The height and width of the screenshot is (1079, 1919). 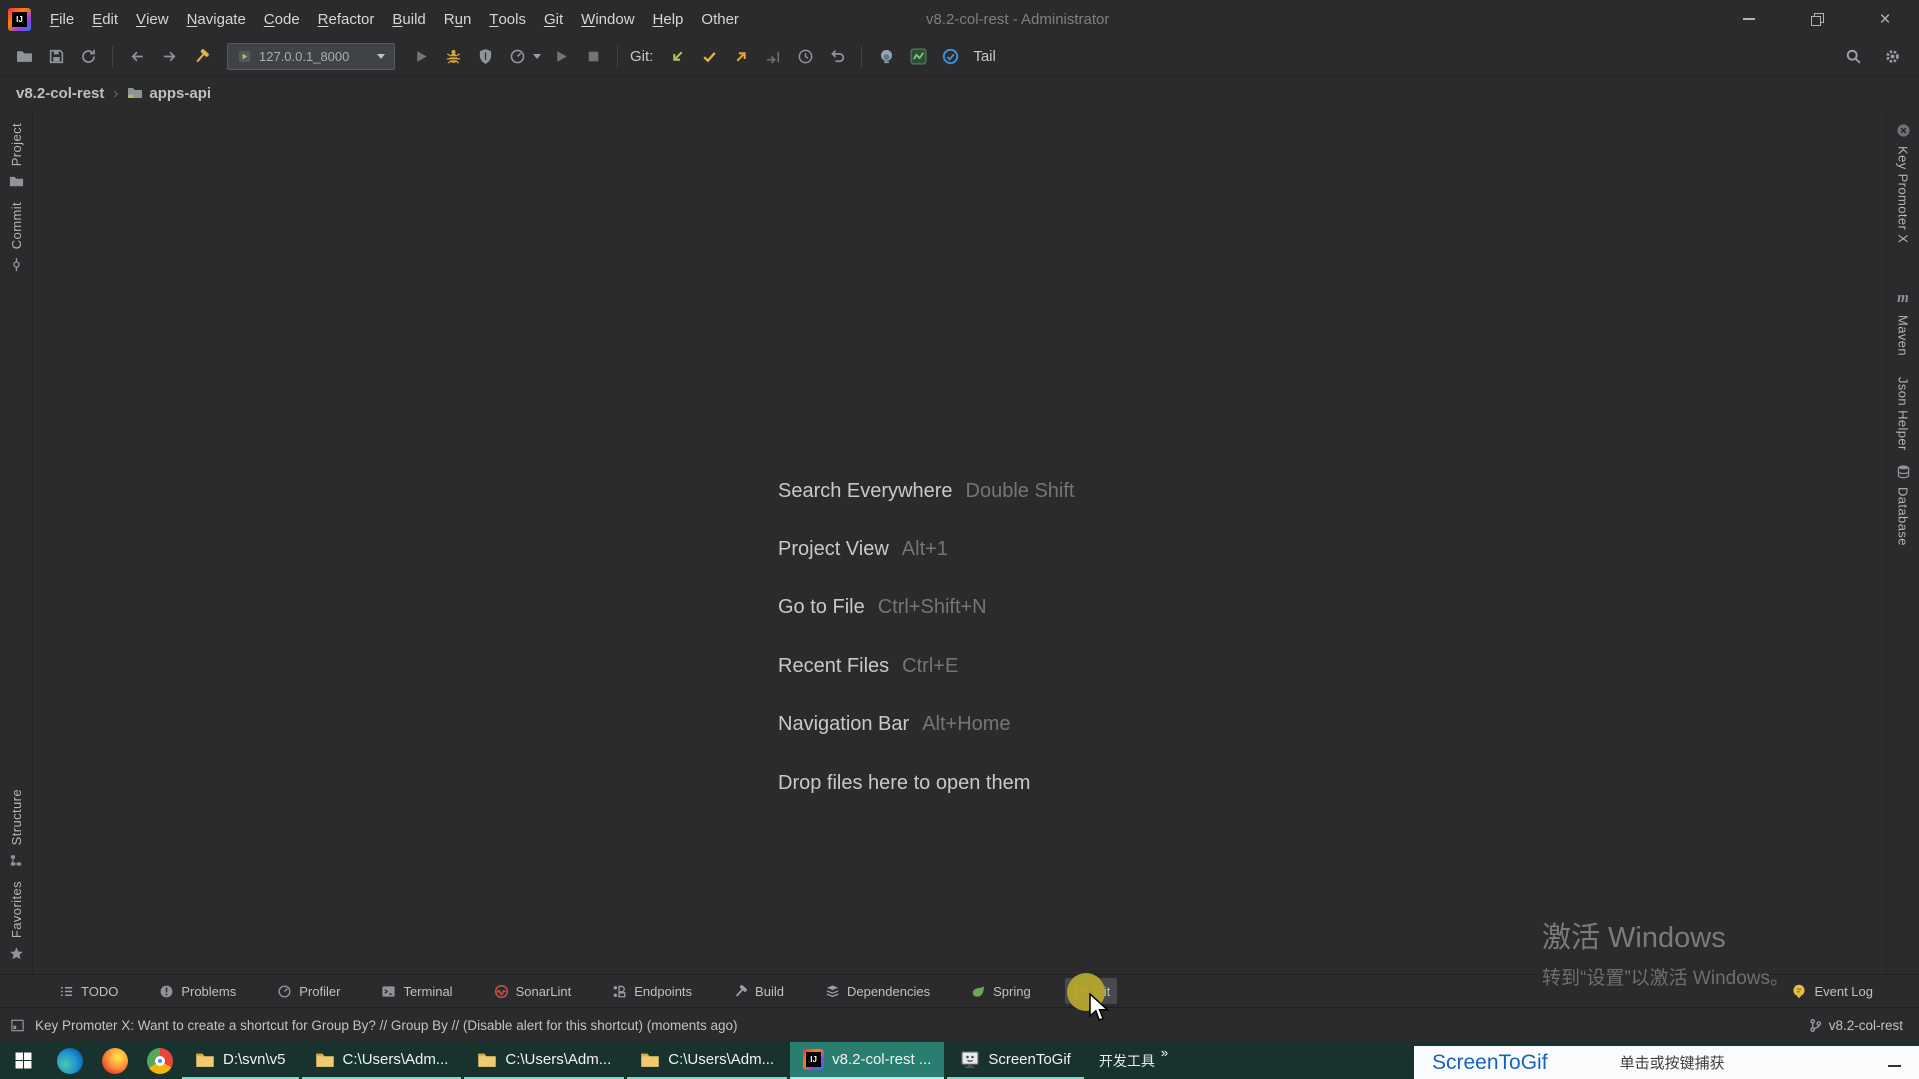 What do you see at coordinates (950, 57) in the screenshot?
I see `tail-check-icon` at bounding box center [950, 57].